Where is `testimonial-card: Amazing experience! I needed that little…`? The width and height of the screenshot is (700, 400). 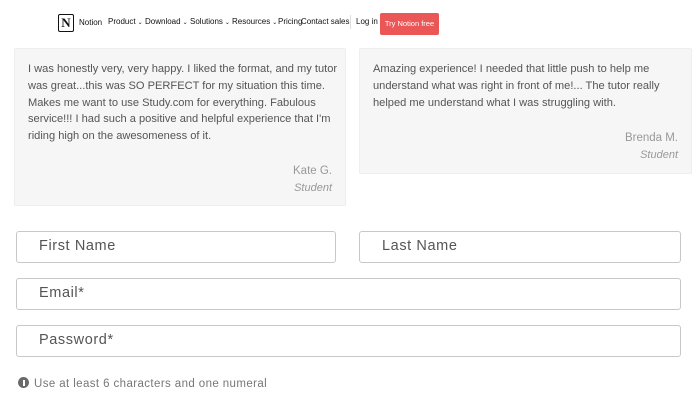 testimonial-card: Amazing experience! I needed that little… is located at coordinates (525, 111).